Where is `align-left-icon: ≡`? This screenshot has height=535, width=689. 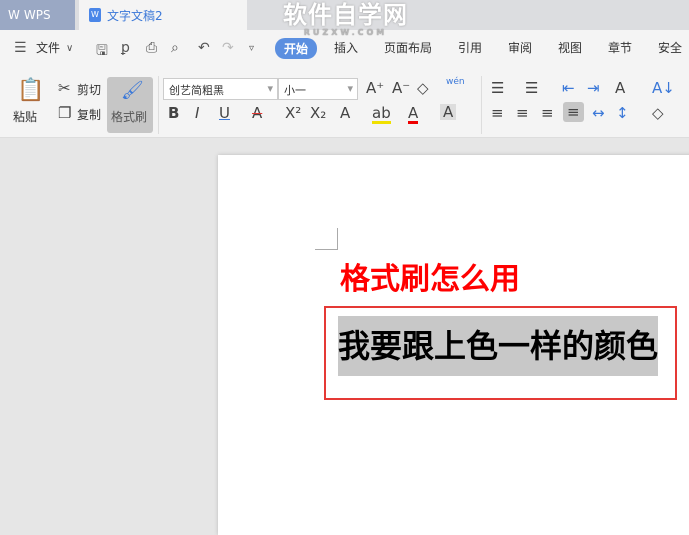
align-left-icon: ≡ is located at coordinates (497, 113).